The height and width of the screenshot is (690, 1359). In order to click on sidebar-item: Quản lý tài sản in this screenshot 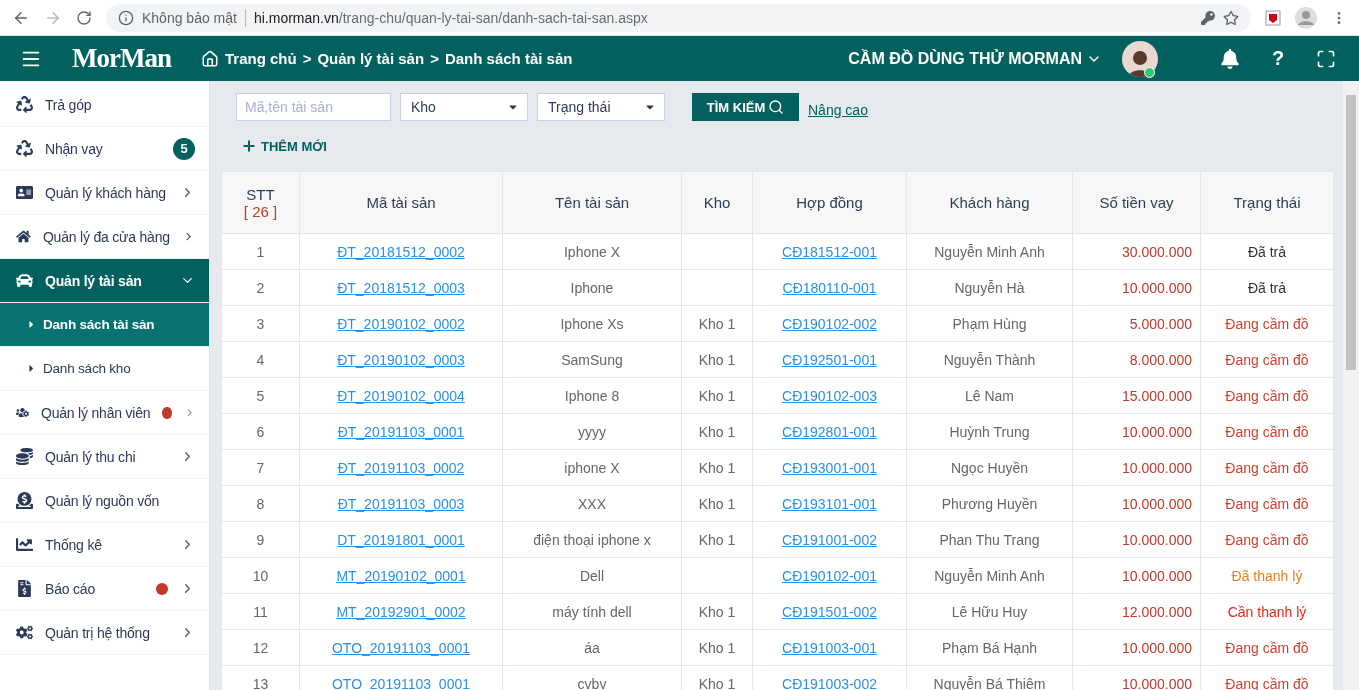, I will do `click(104, 281)`.